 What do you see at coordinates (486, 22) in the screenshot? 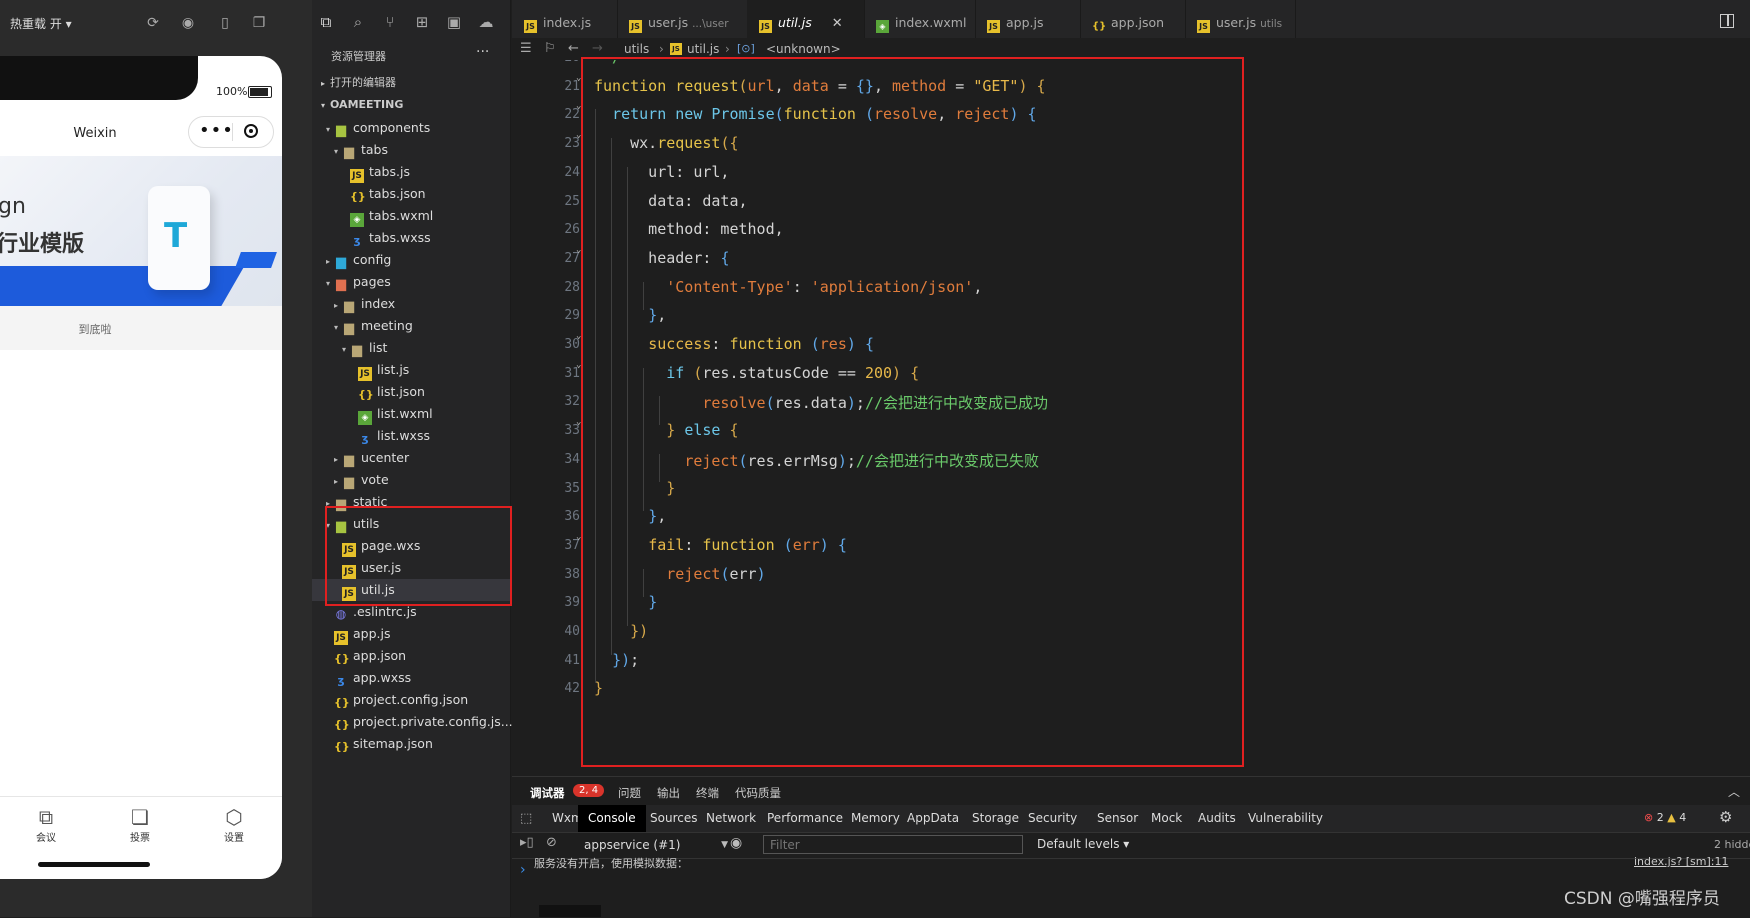
I see `cloud-icon: ☁` at bounding box center [486, 22].